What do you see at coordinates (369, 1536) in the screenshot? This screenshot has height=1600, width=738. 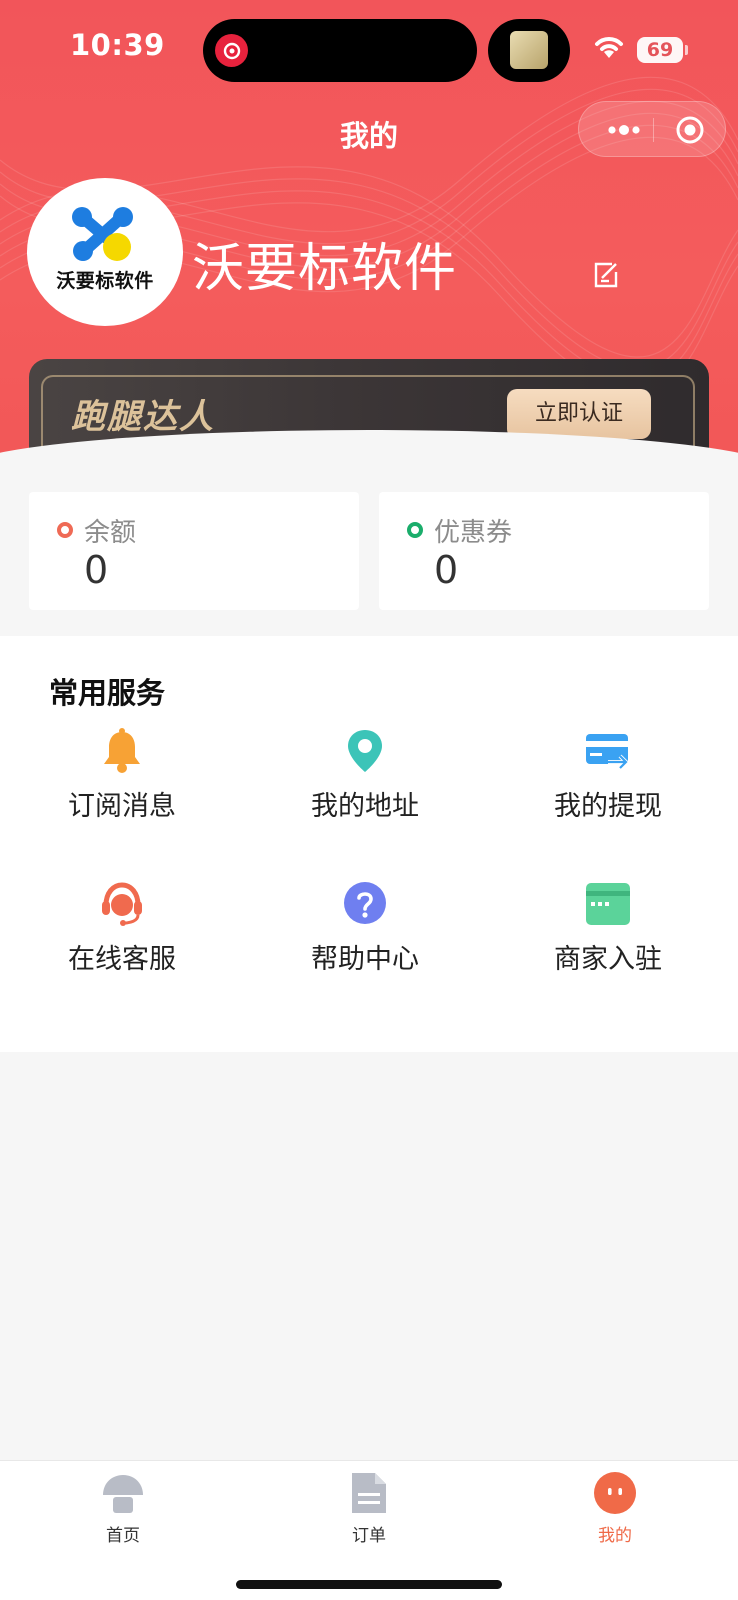 I see `tab-label: 订单` at bounding box center [369, 1536].